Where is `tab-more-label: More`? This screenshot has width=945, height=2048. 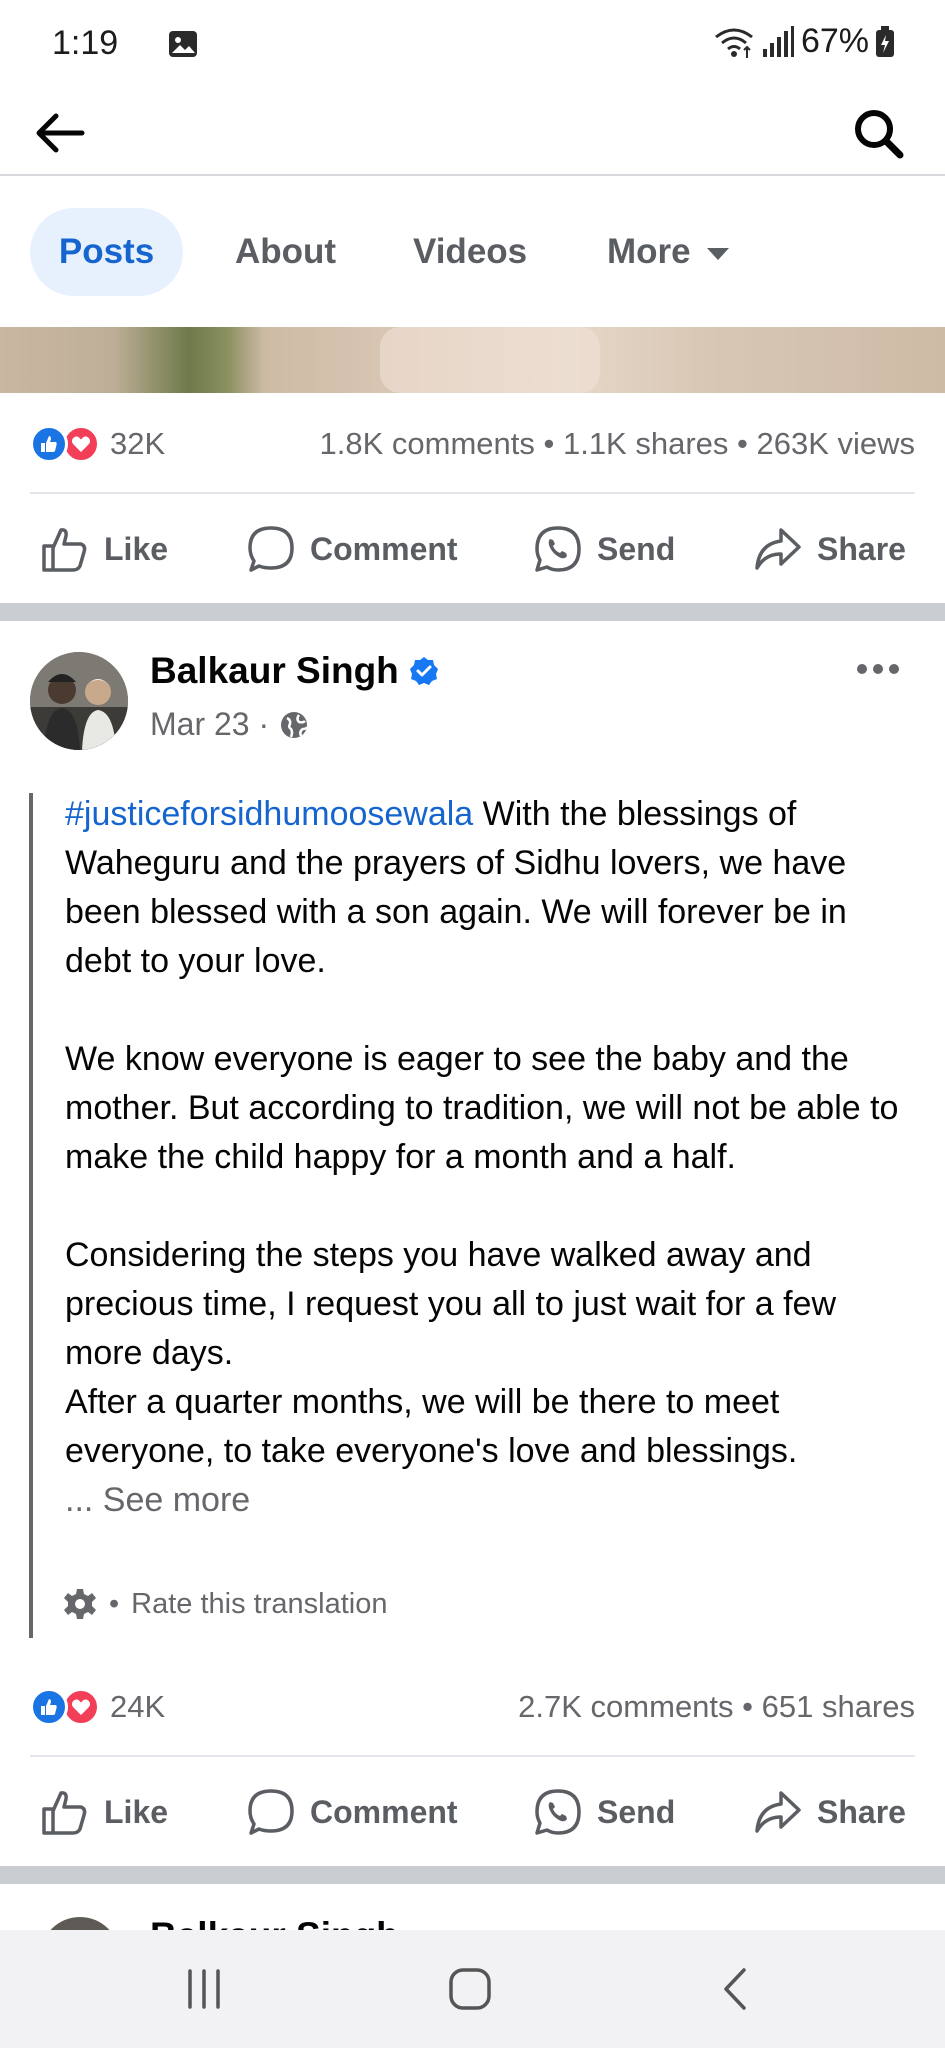
tab-more-label: More is located at coordinates (649, 251).